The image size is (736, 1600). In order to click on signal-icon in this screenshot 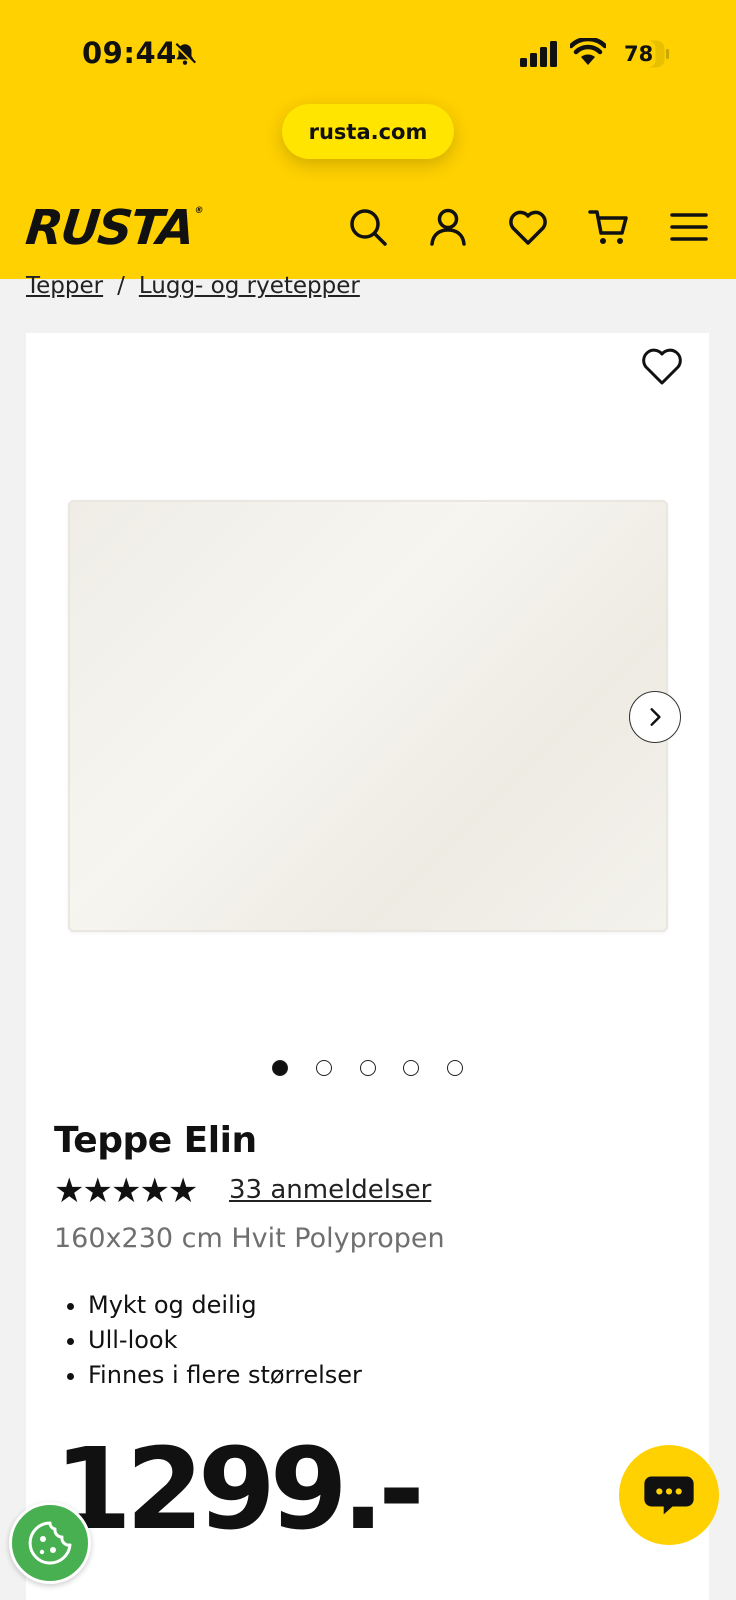, I will do `click(540, 53)`.